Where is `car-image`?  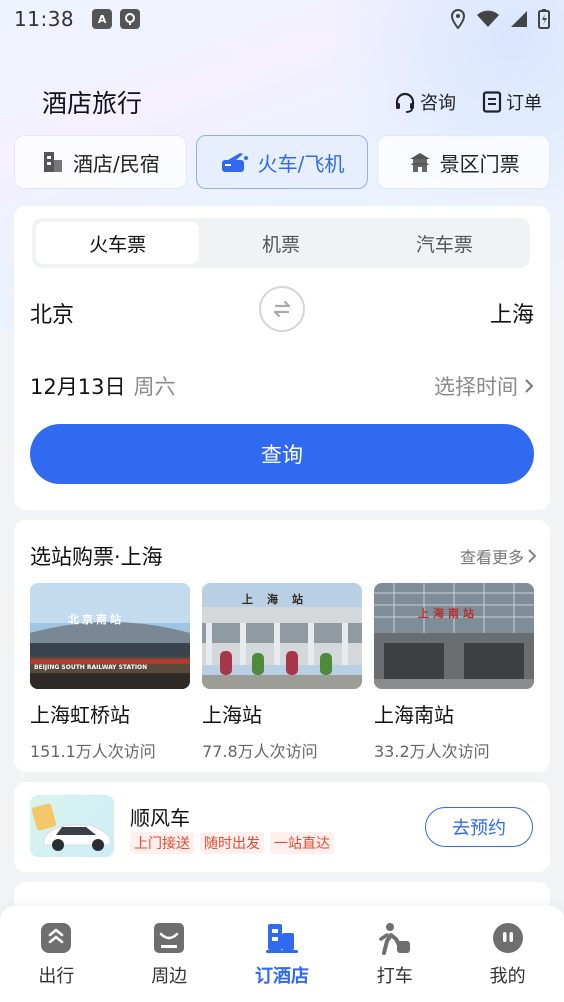 car-image is located at coordinates (72, 826).